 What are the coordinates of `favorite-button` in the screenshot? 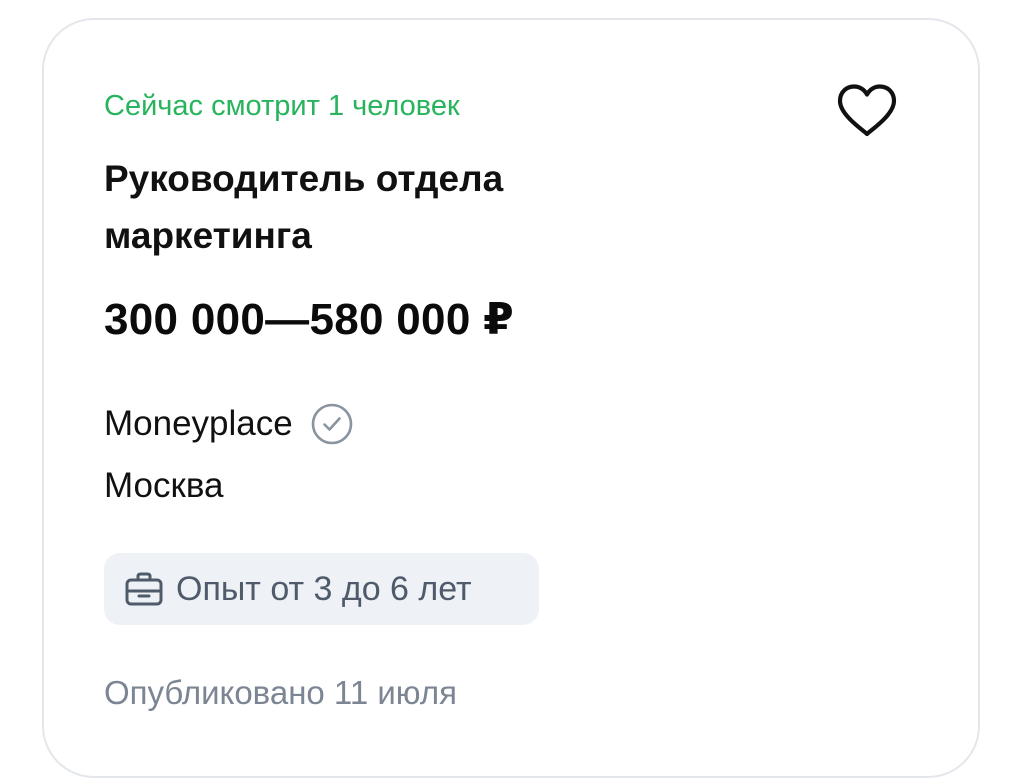 It's located at (867, 112).